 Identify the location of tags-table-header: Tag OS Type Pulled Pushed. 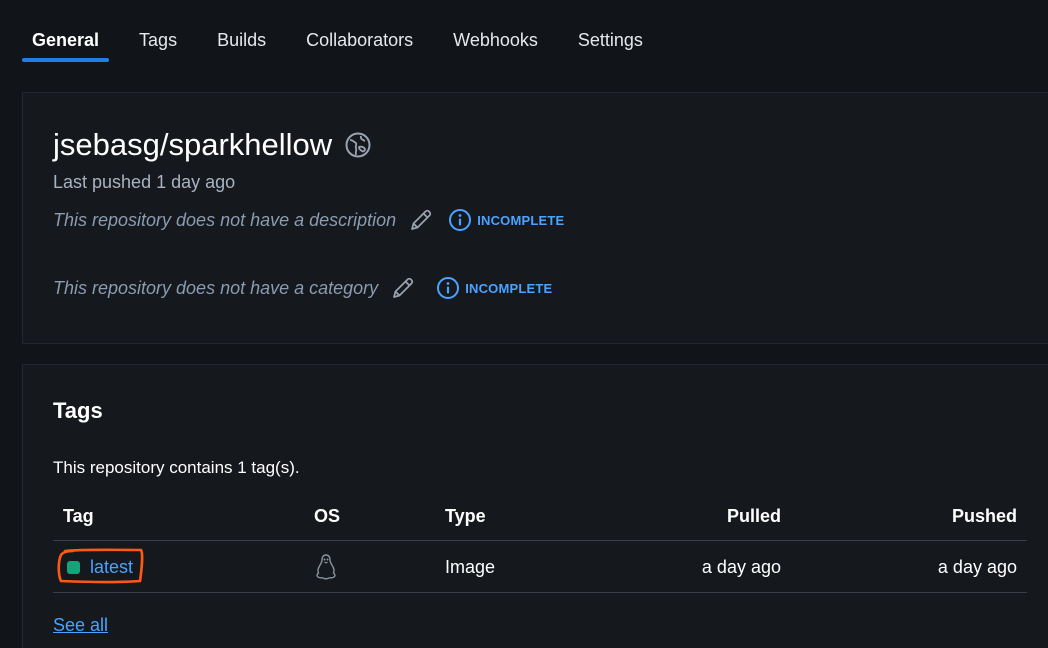
(540, 517).